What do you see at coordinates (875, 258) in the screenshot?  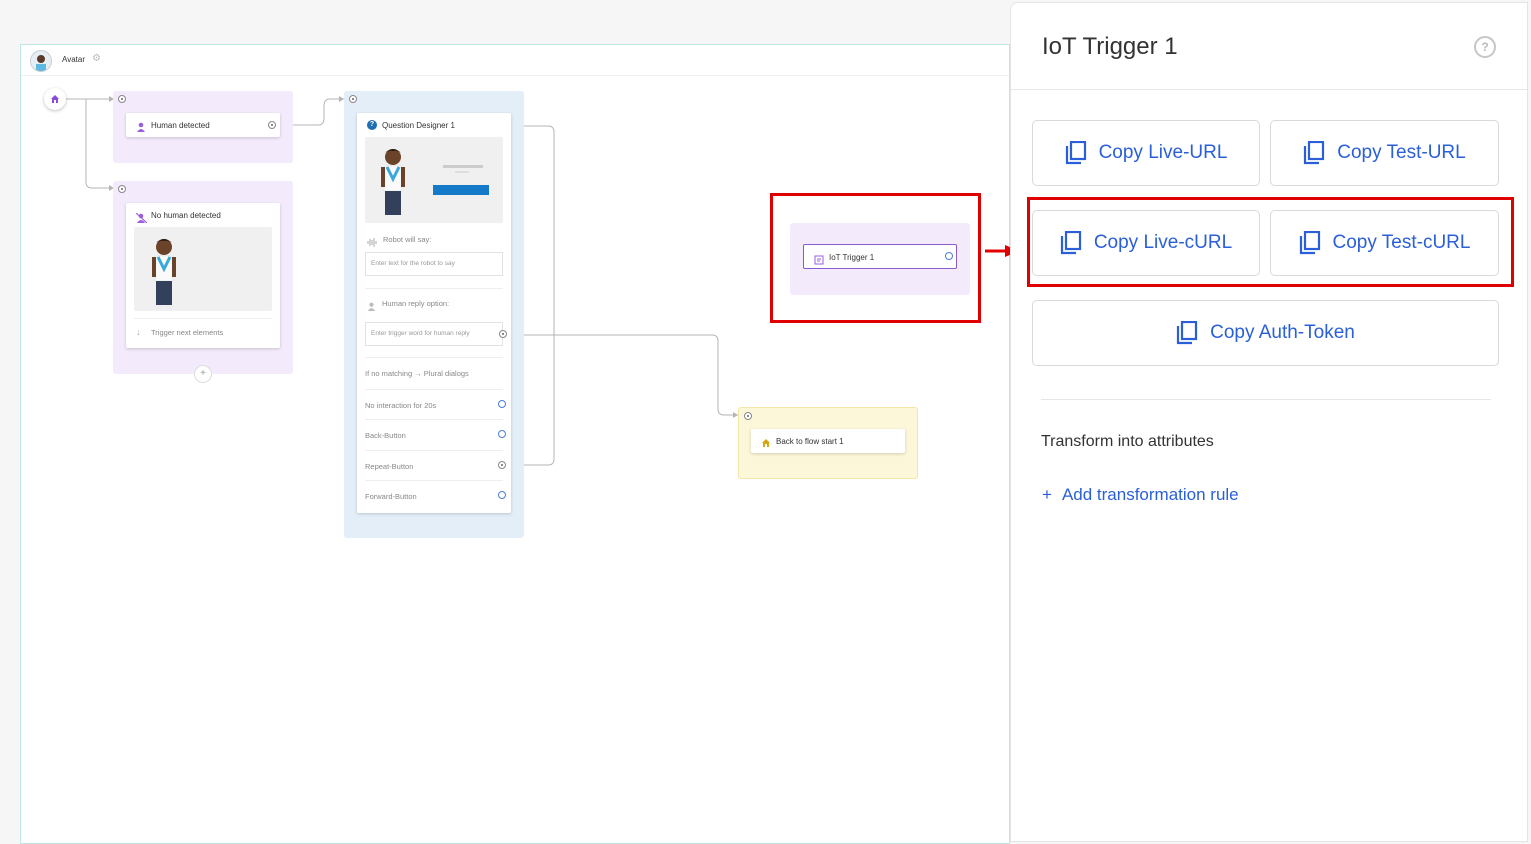 I see `highlight-iot-trigger` at bounding box center [875, 258].